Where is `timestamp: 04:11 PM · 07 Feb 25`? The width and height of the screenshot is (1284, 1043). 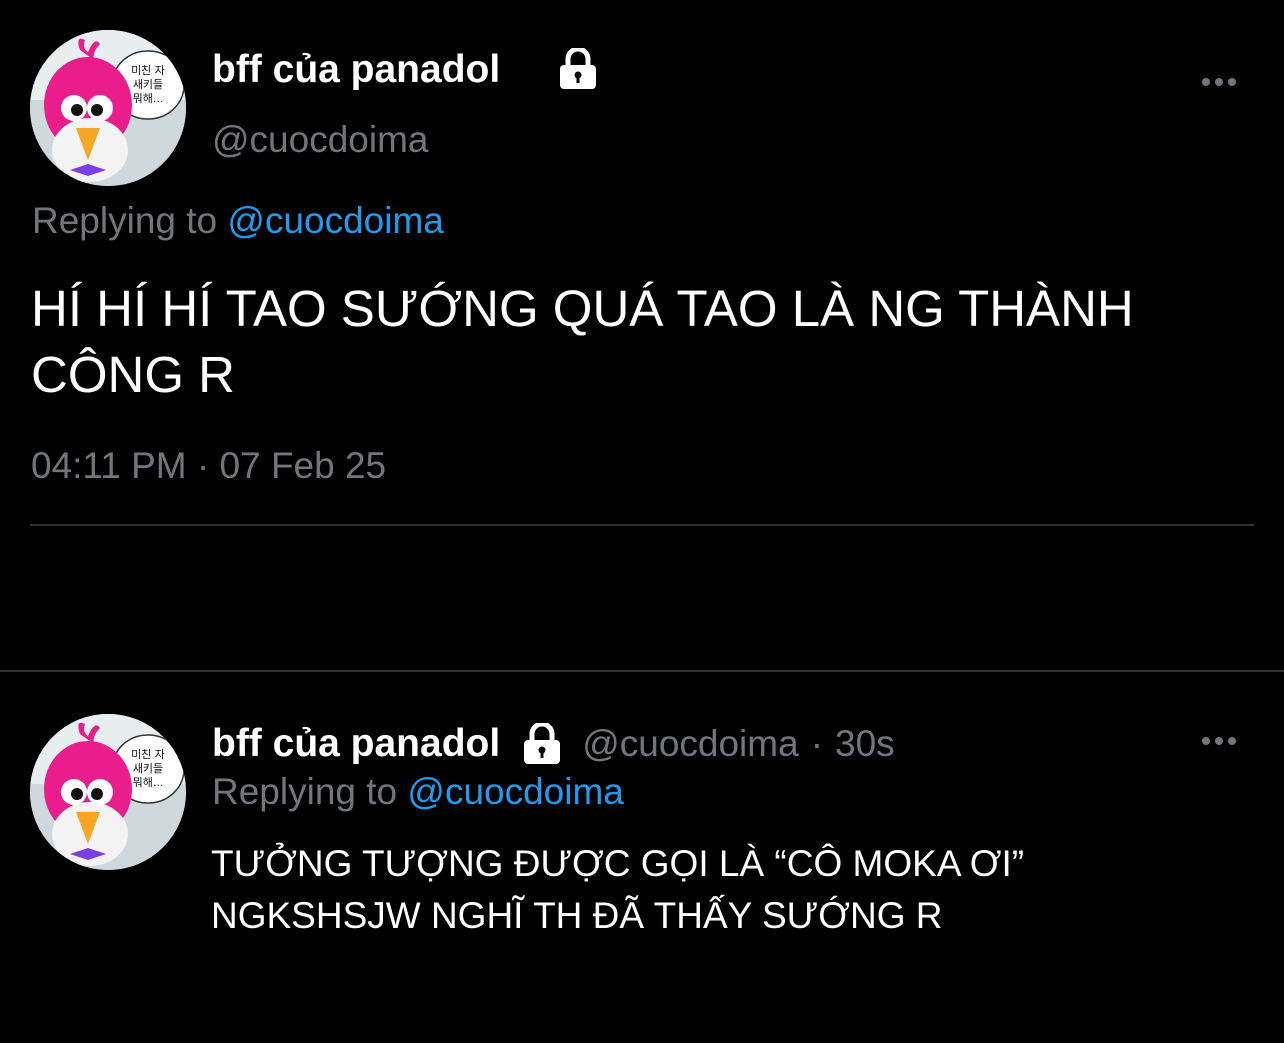 timestamp: 04:11 PM · 07 Feb 25 is located at coordinates (208, 466).